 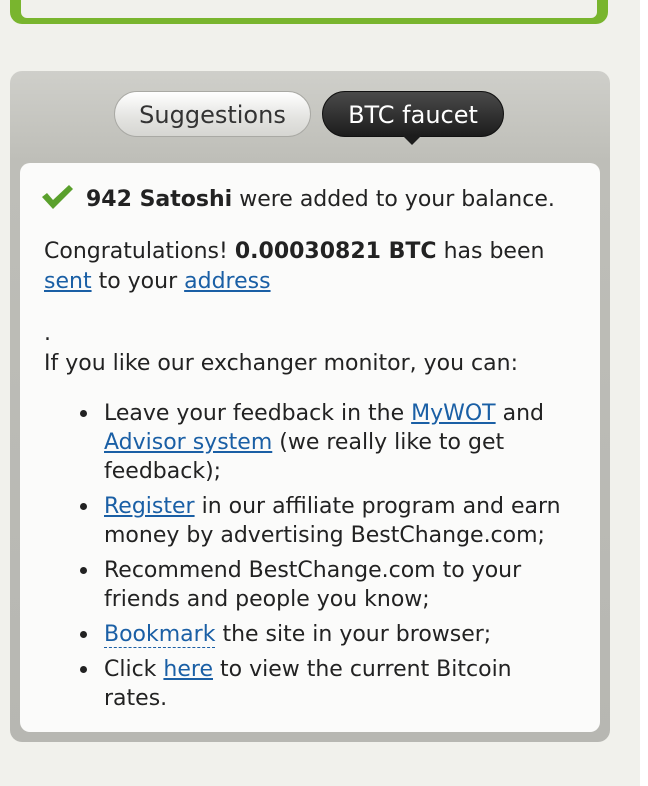 I want to click on success-text: were added to your balance., so click(x=397, y=199).